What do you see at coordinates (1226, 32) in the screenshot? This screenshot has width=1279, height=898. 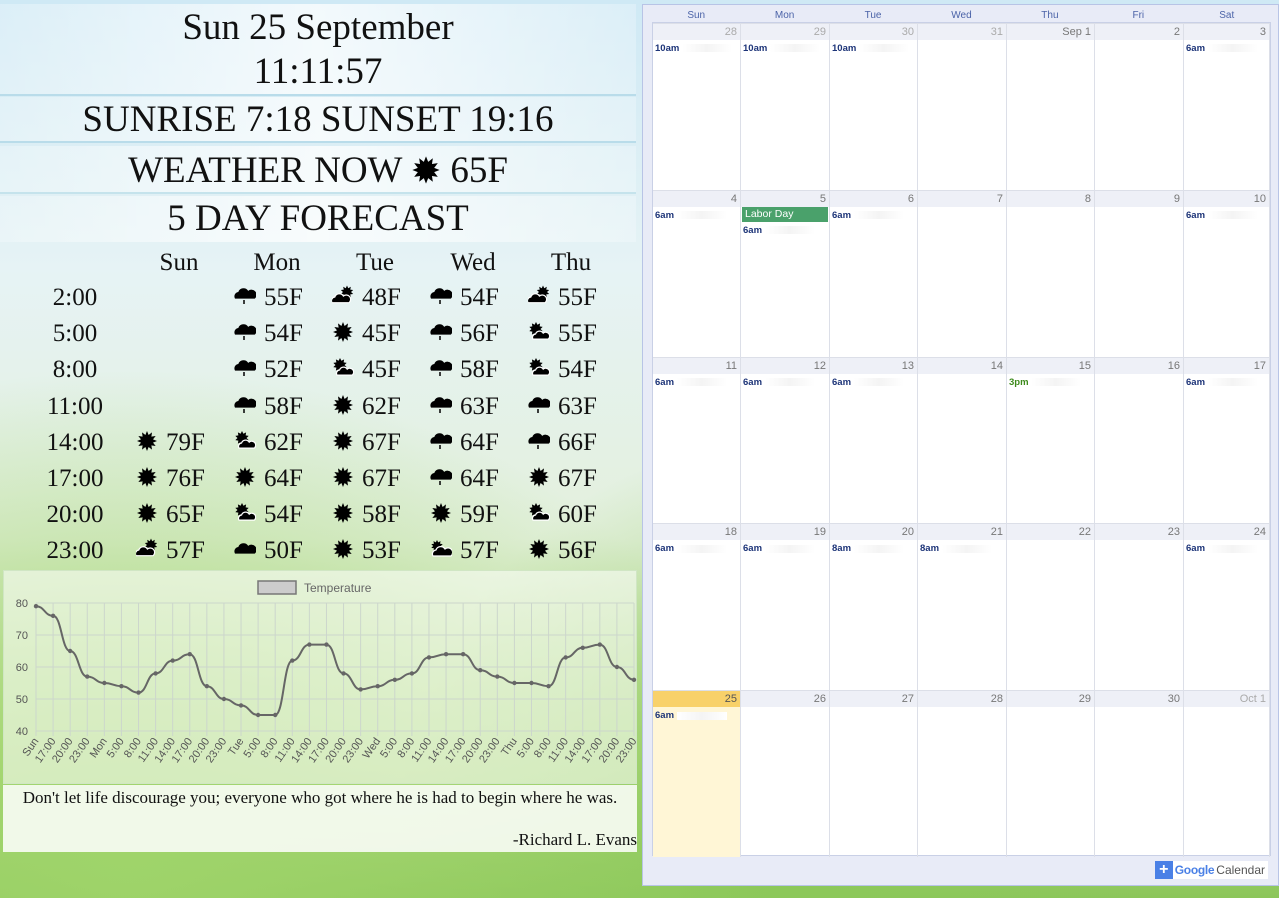 I see `day-number: 3` at bounding box center [1226, 32].